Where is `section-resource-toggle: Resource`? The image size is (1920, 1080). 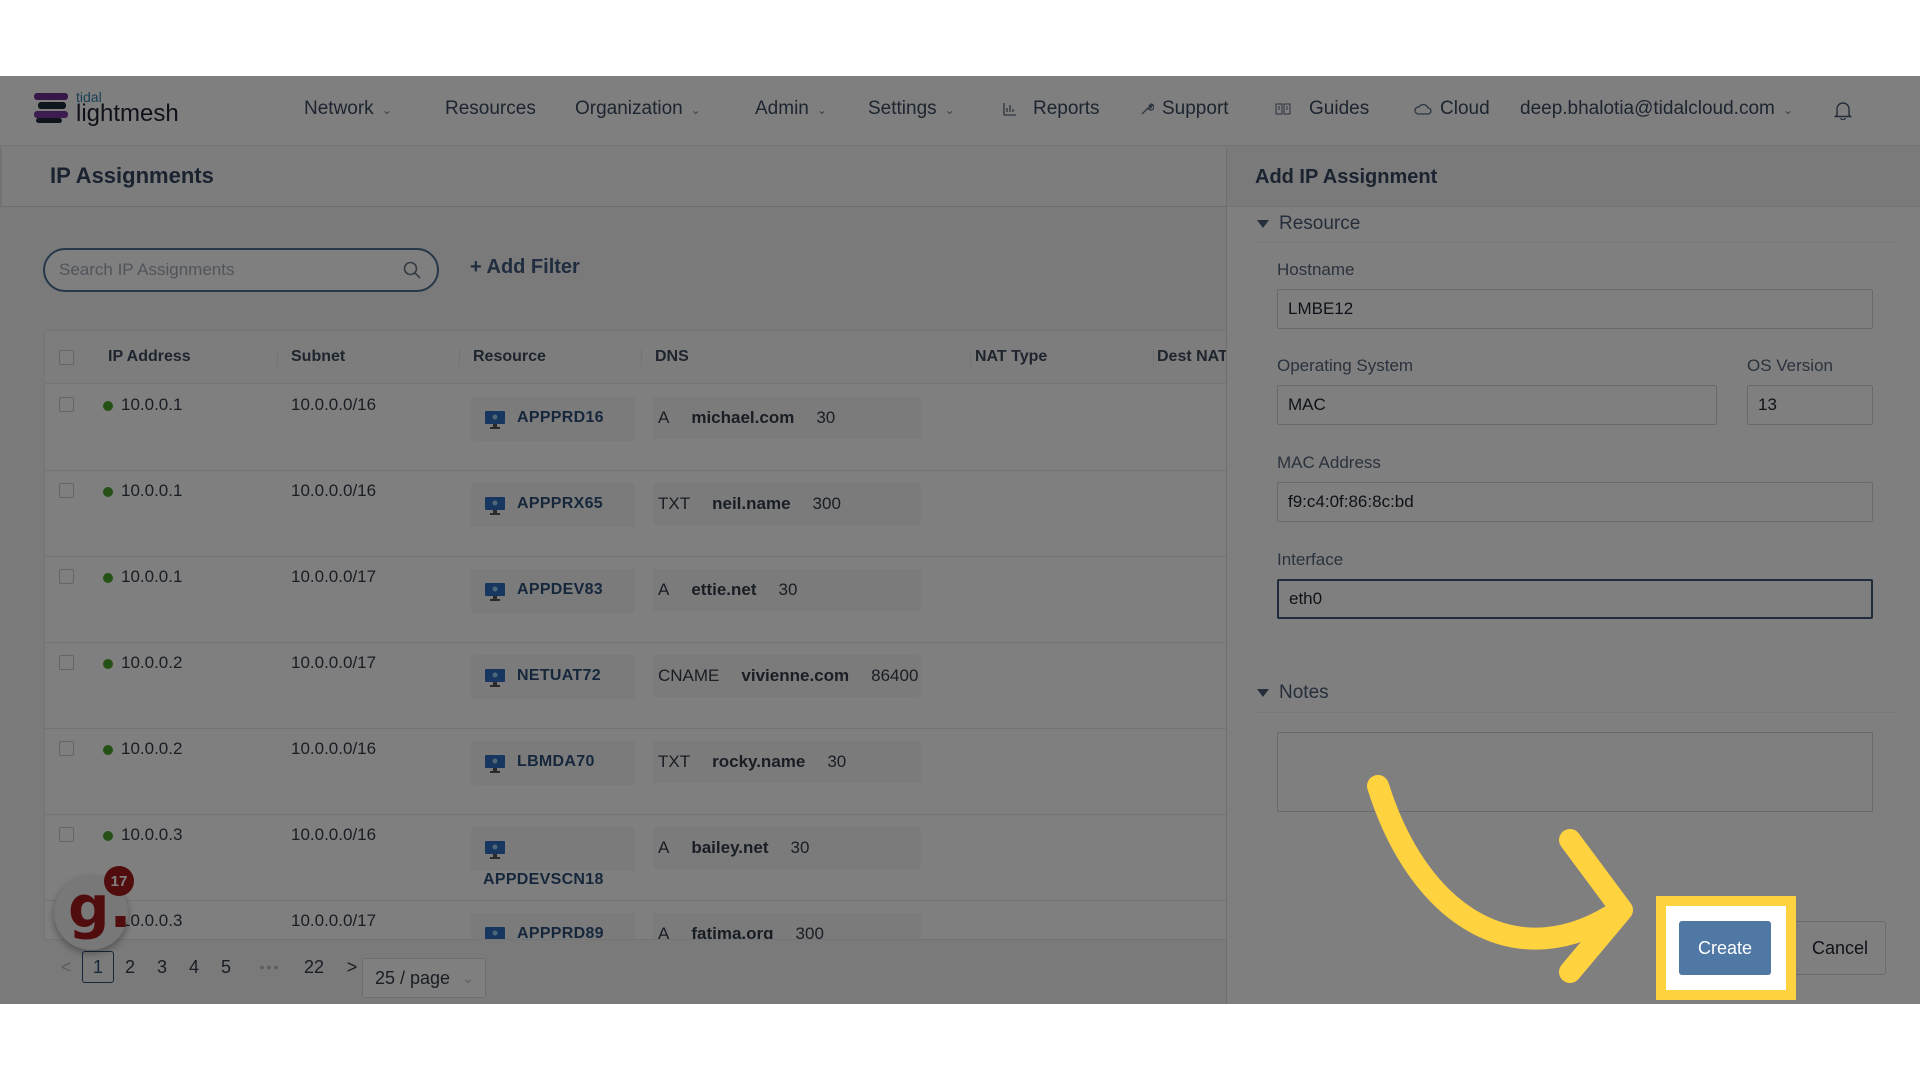
section-resource-toggle: Resource is located at coordinates (1308, 224).